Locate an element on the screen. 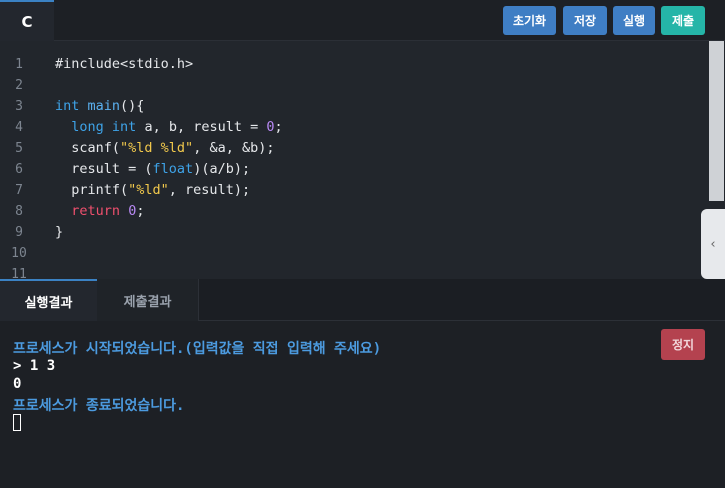 This screenshot has height=488, width=725. result-tabs: 실행결과 제출결과 is located at coordinates (362, 300).